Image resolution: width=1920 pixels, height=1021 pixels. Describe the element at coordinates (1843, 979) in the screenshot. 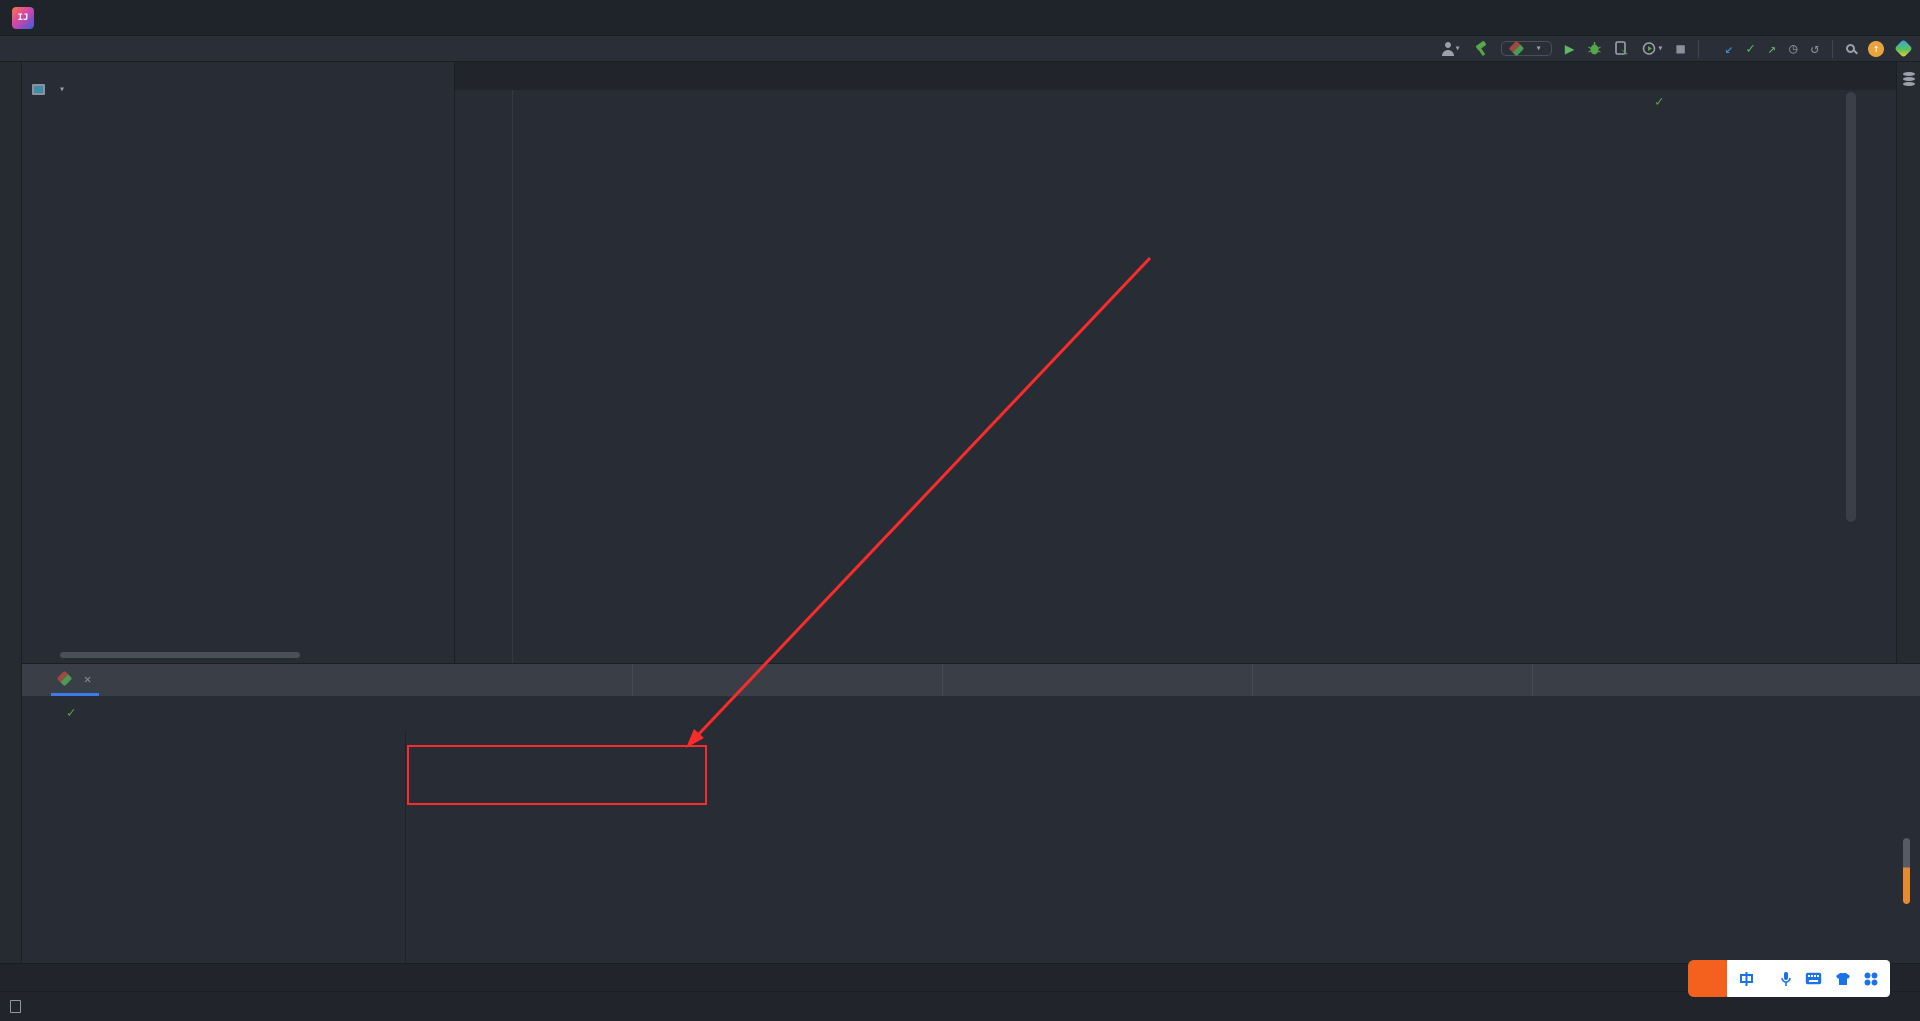

I see `ime-skin-icon` at that location.